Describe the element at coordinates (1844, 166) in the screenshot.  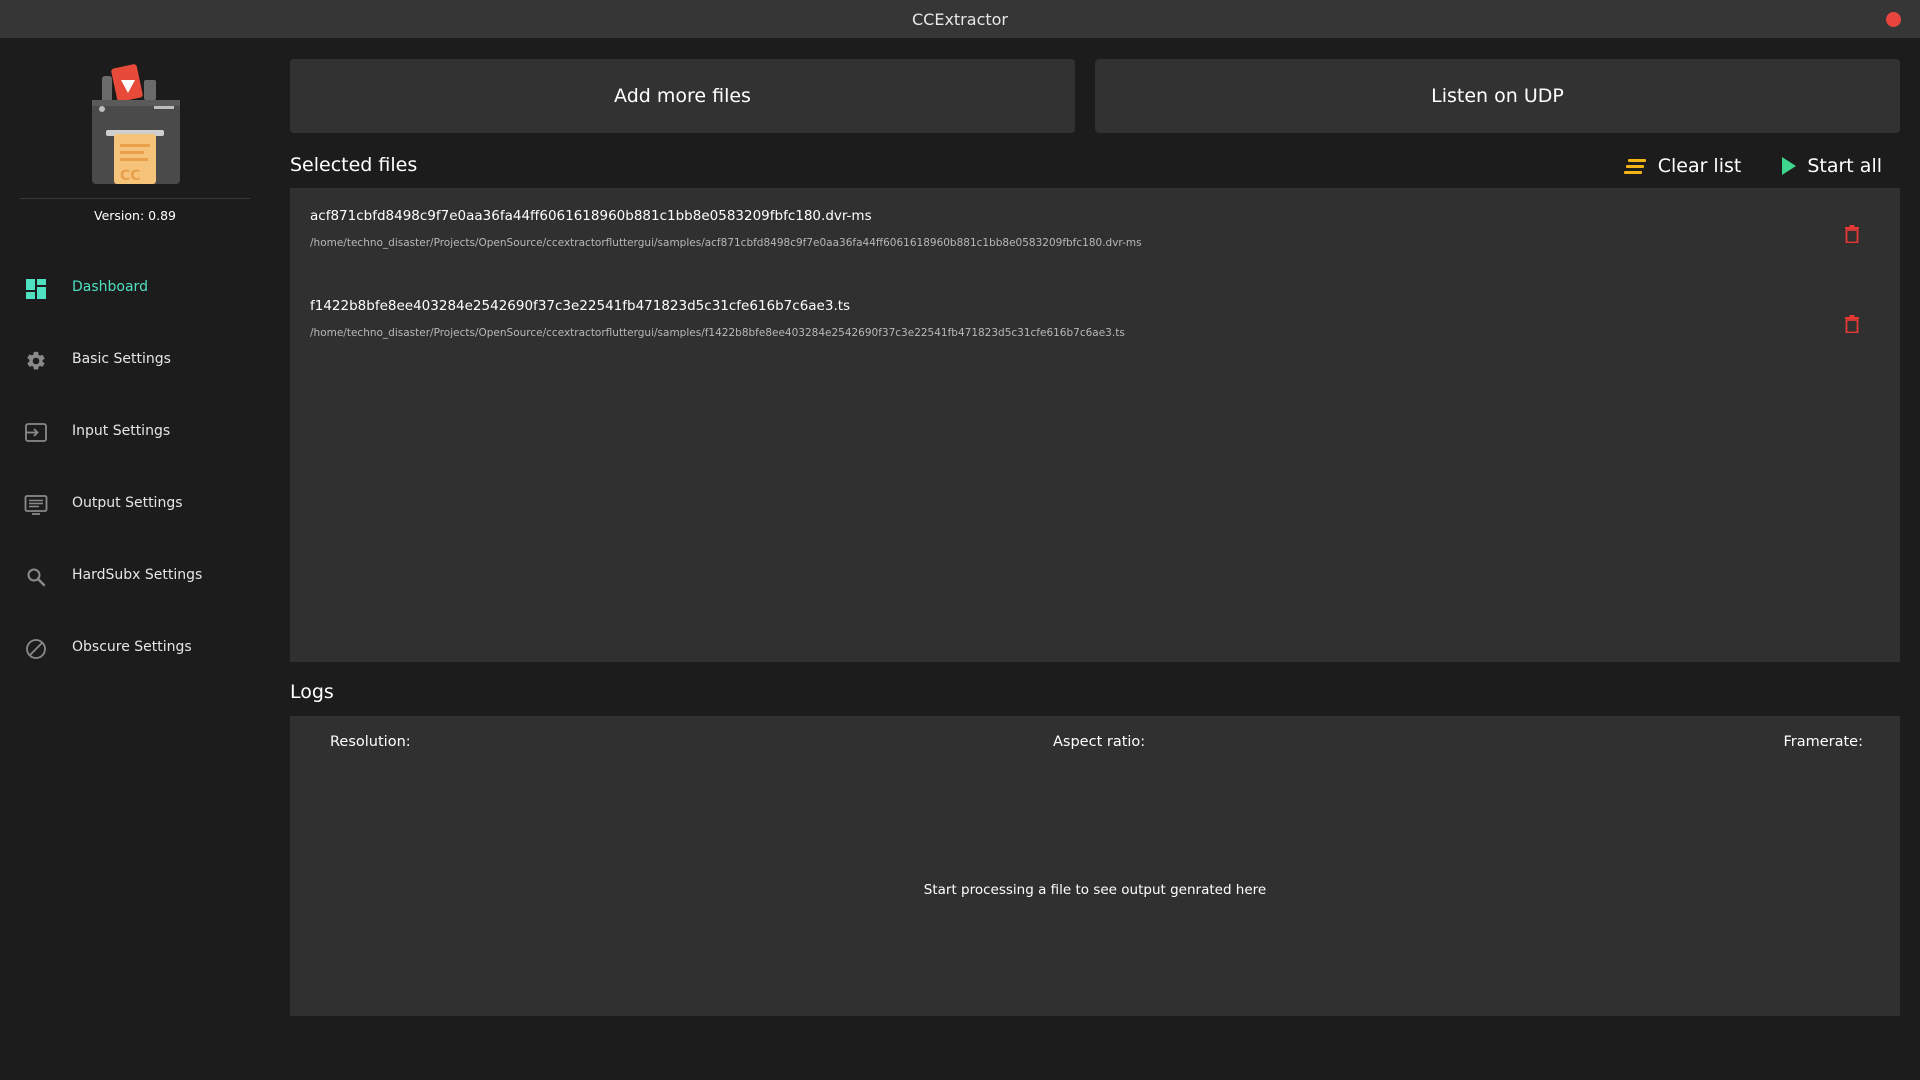
I see `start-all-label: Start all` at that location.